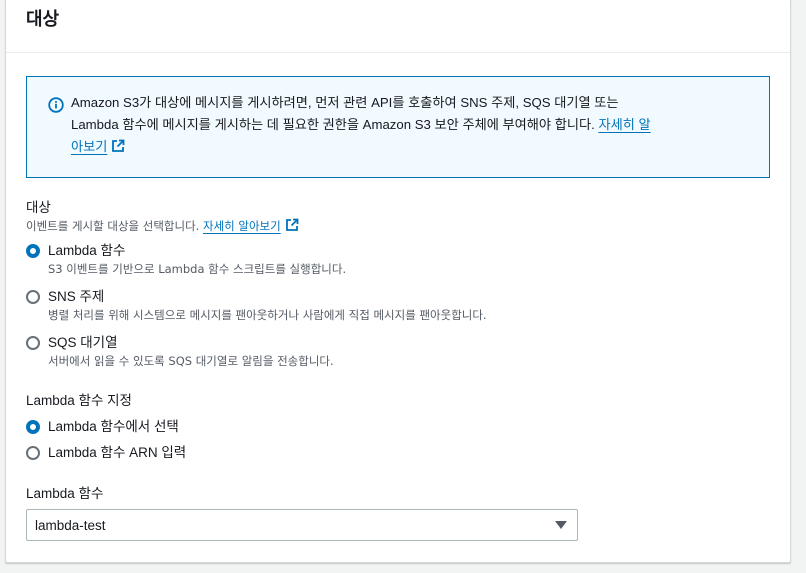 The width and height of the screenshot is (806, 573). I want to click on radio-enter-arn, so click(33, 453).